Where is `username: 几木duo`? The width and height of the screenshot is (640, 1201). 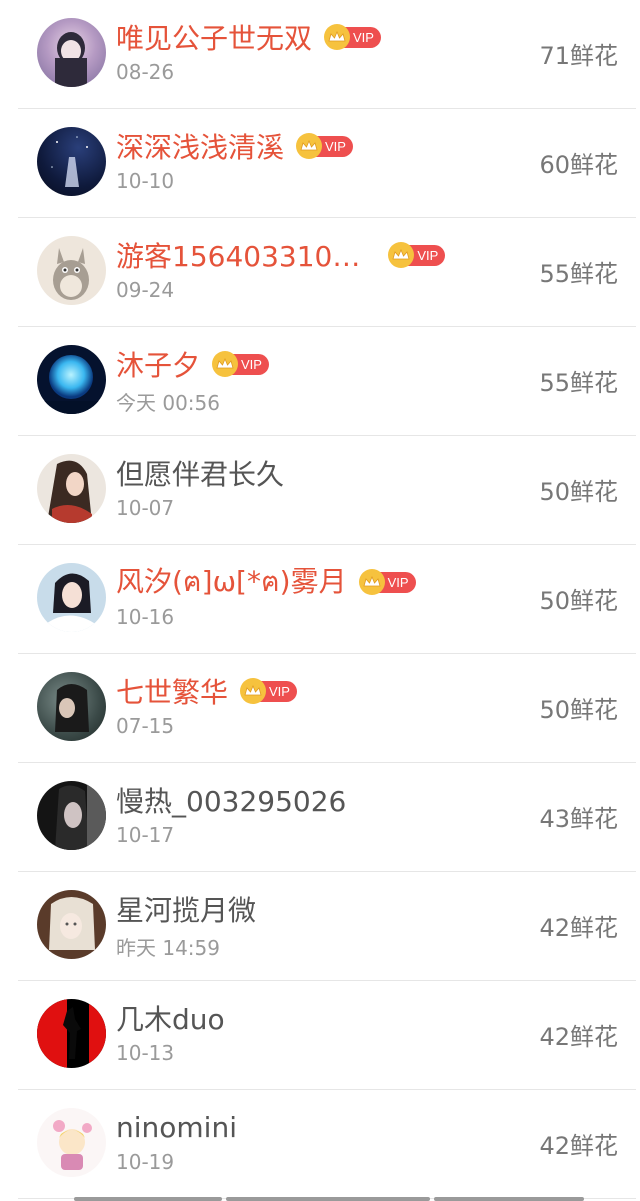
username: 几木duo is located at coordinates (170, 1018).